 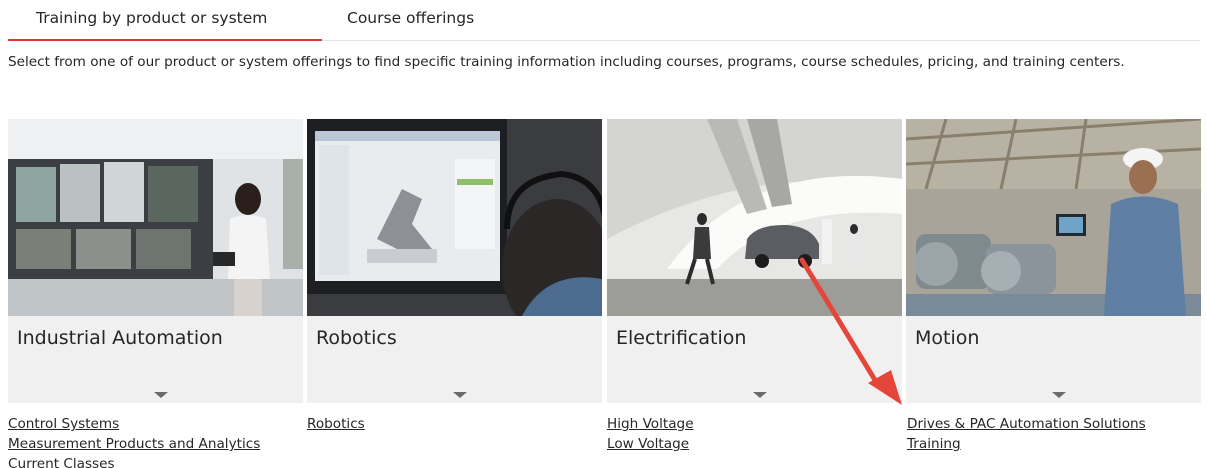 I want to click on link-low-voltage: Low Voltage, so click(x=650, y=444).